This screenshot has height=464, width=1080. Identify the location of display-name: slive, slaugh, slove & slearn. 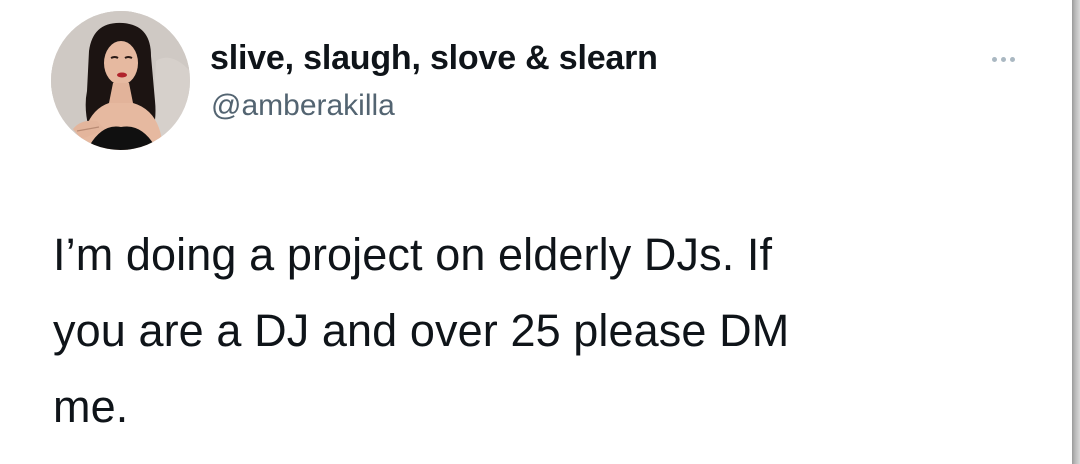
(434, 58).